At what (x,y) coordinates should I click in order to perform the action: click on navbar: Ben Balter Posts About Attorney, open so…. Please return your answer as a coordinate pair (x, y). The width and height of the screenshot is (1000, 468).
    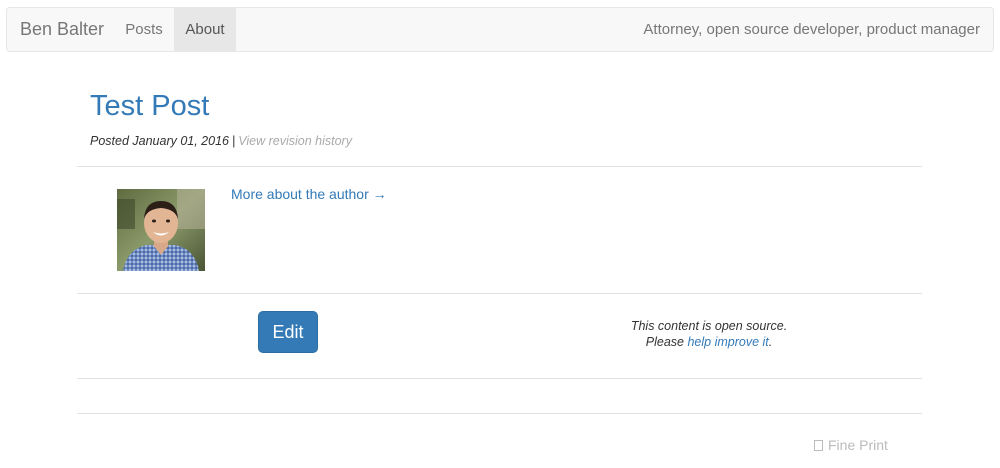
    Looking at the image, I should click on (500, 29).